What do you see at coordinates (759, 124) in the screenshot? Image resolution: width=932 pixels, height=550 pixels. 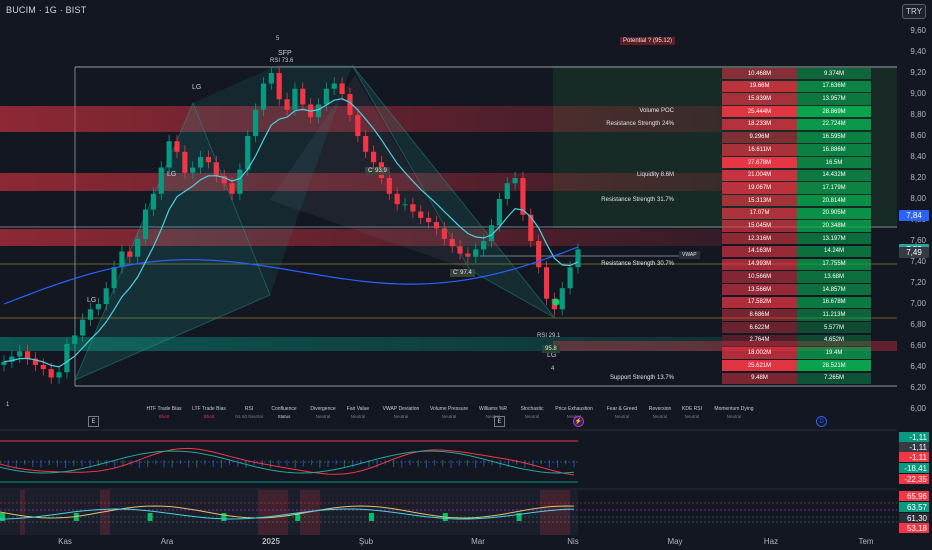 I see `vp-sell-cell: 18.233M` at bounding box center [759, 124].